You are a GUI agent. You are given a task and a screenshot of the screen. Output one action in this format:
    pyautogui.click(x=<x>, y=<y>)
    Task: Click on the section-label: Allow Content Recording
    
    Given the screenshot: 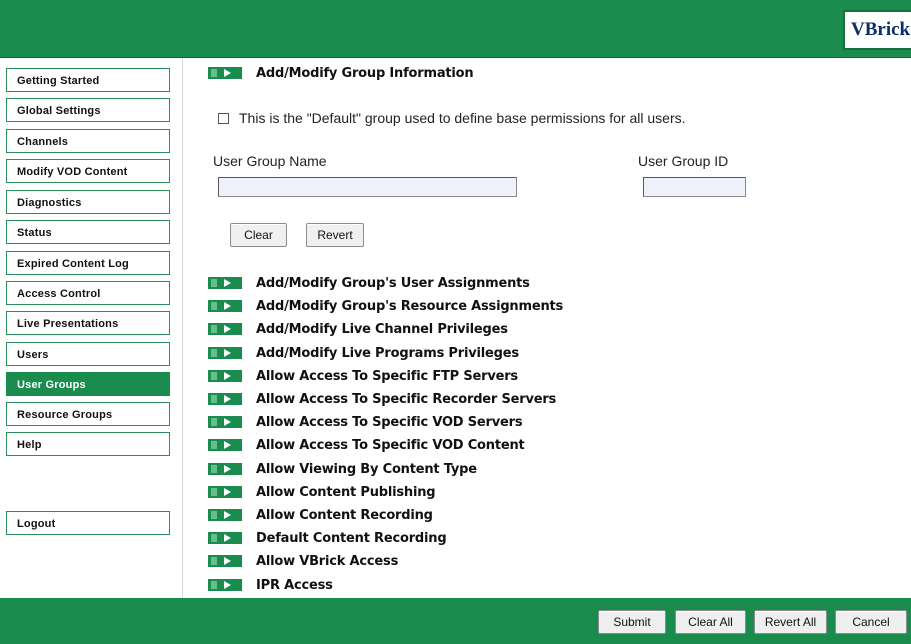 What is the action you would take?
    pyautogui.click(x=344, y=515)
    